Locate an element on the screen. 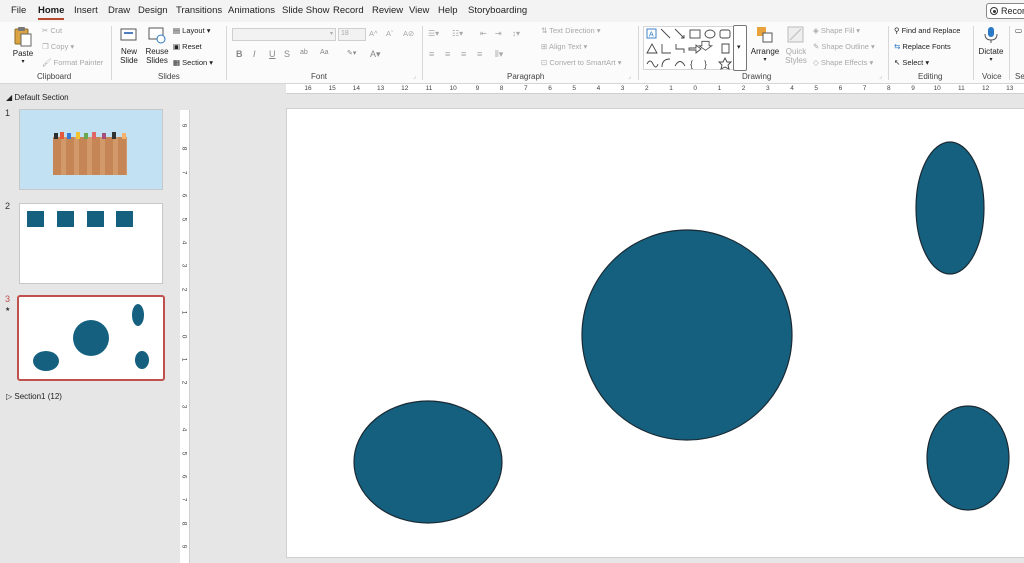  quick-styles-button: Quick Styles is located at coordinates (796, 45).